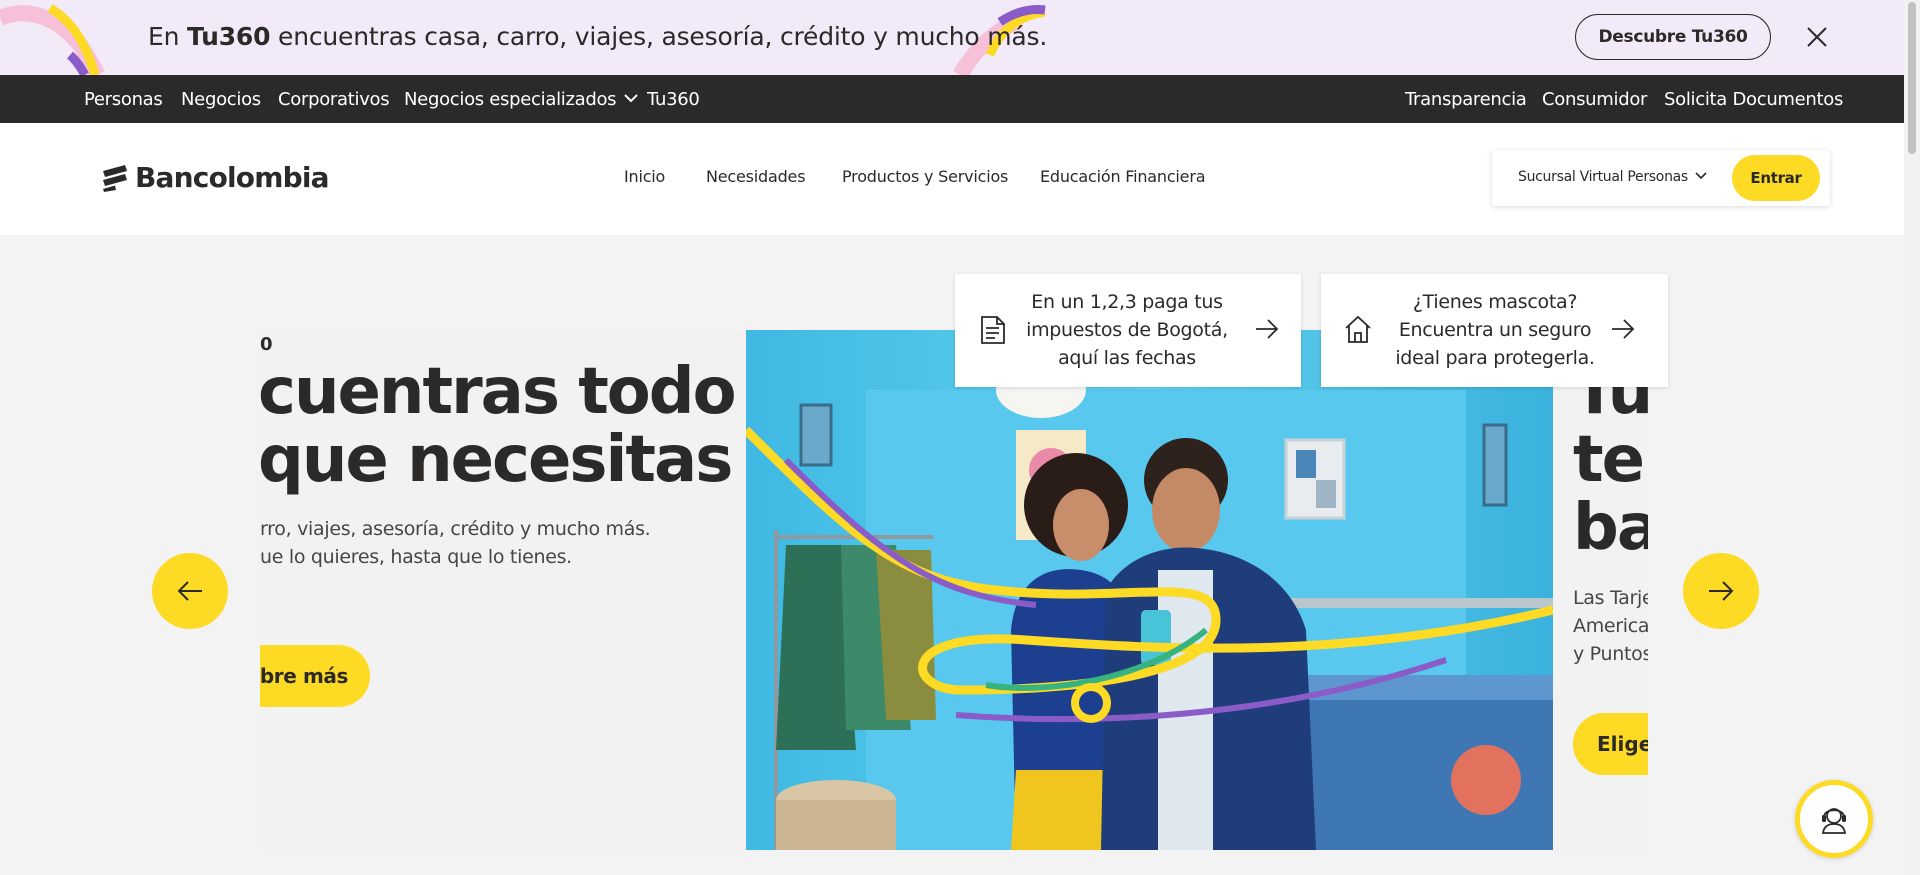 The image size is (1920, 875). What do you see at coordinates (1912, 437) in the screenshot?
I see `page-scrollbar` at bounding box center [1912, 437].